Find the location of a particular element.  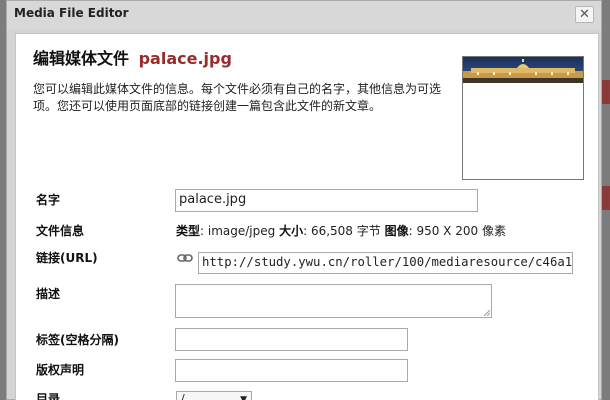

chain-link-icon is located at coordinates (185, 258).